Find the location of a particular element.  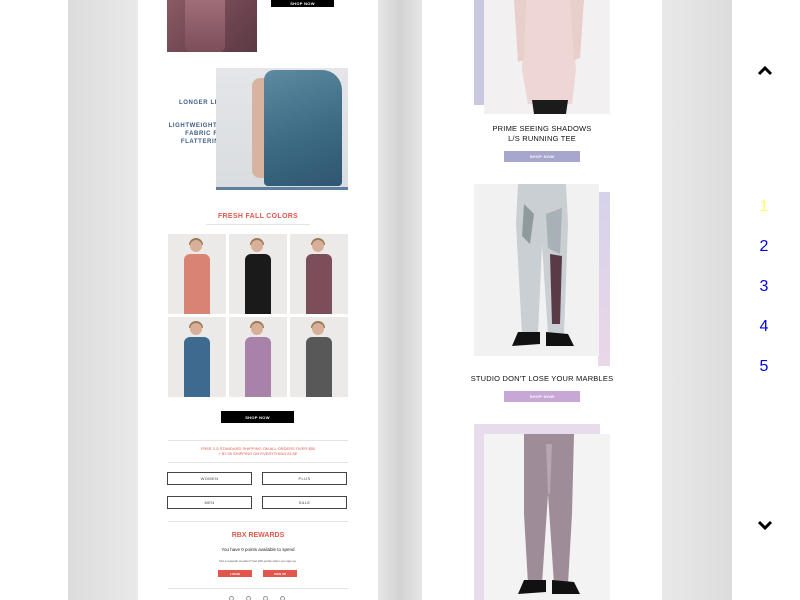

fresh-fall-colors-title: FRESH FALL COLORS is located at coordinates (258, 216).